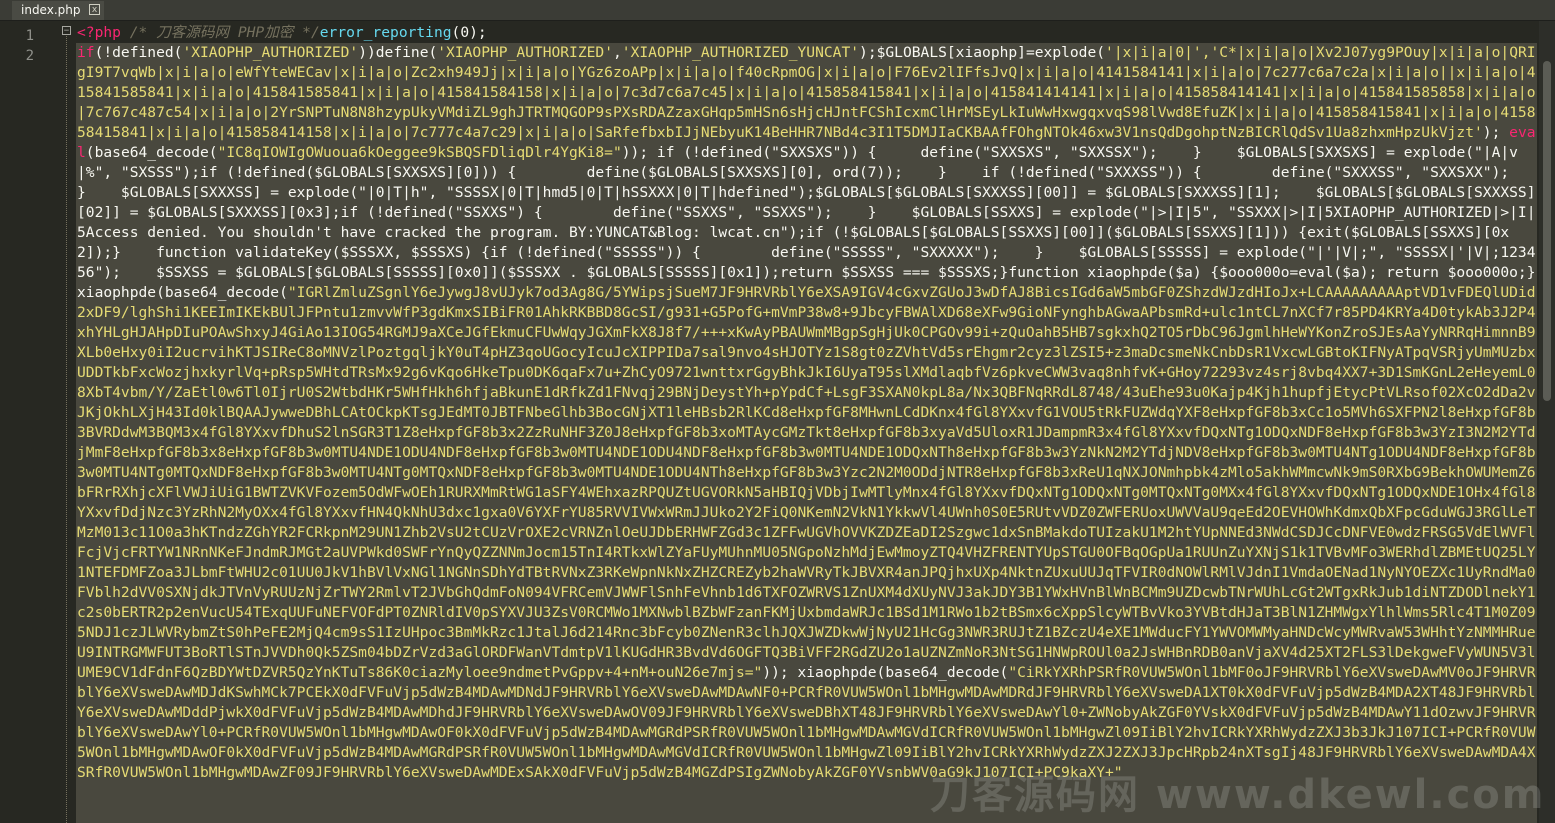  Describe the element at coordinates (66, 31) in the screenshot. I see `fold-toggle-icon: −` at that location.